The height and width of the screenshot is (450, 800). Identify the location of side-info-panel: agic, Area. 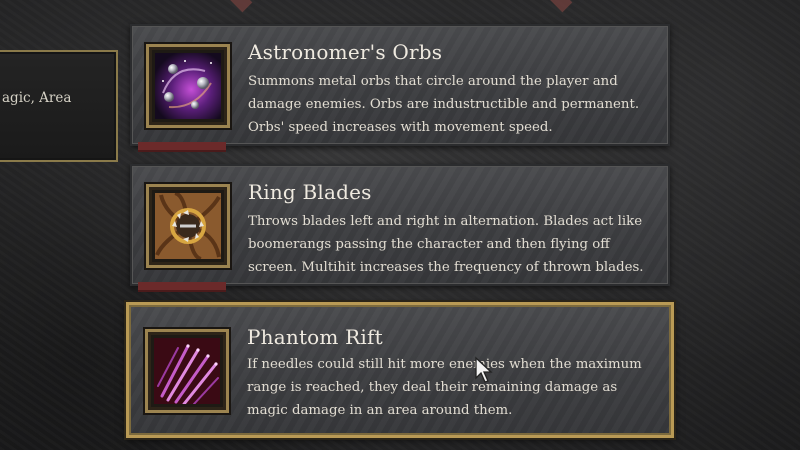
(59, 106).